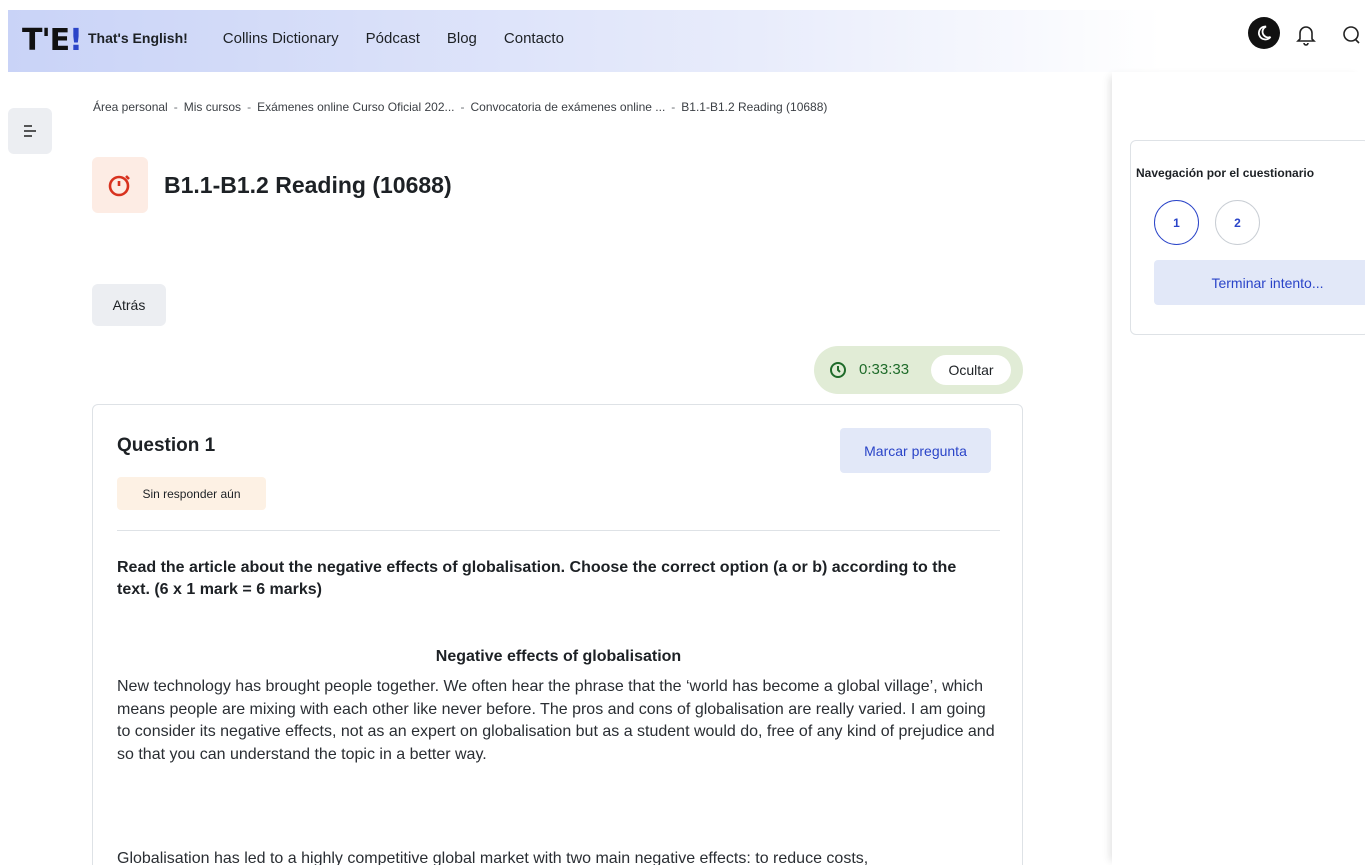 The image size is (1365, 865). What do you see at coordinates (52, 40) in the screenshot?
I see `site-logo: T'E!` at bounding box center [52, 40].